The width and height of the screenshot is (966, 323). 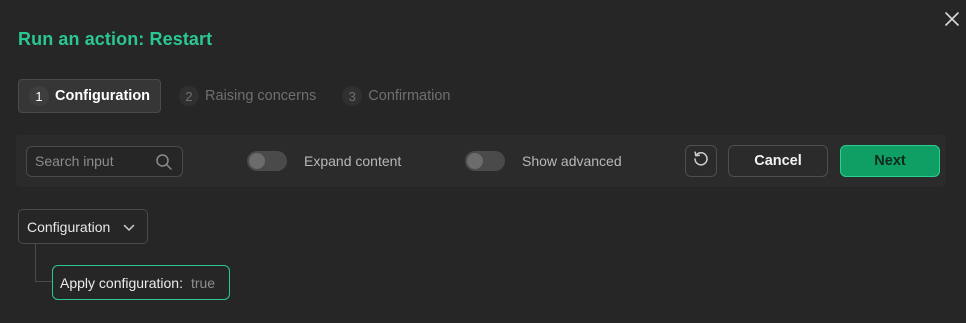 I want to click on leaf-key: Apply configuration:, so click(x=121, y=282).